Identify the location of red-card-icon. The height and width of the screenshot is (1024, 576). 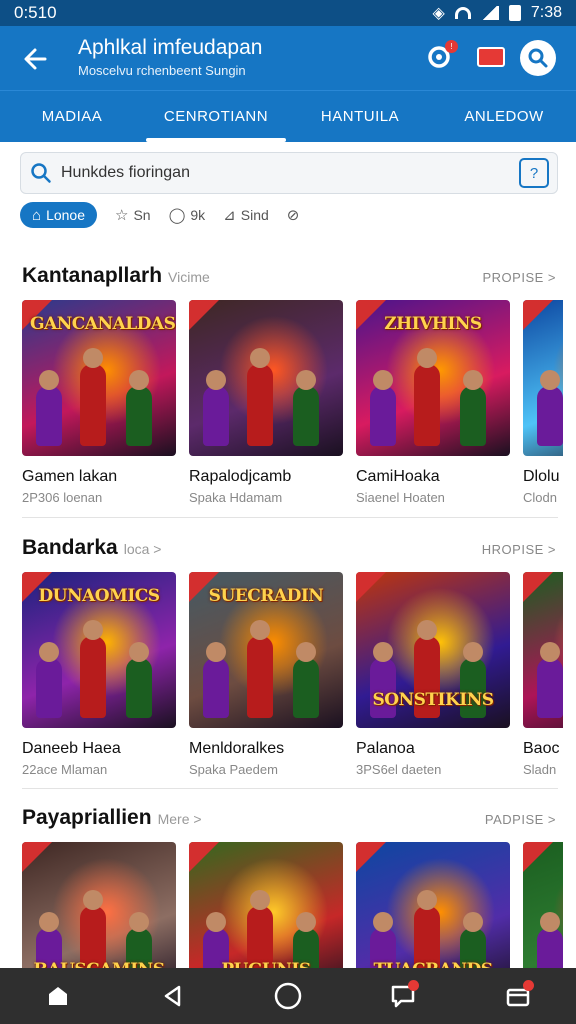
(491, 57).